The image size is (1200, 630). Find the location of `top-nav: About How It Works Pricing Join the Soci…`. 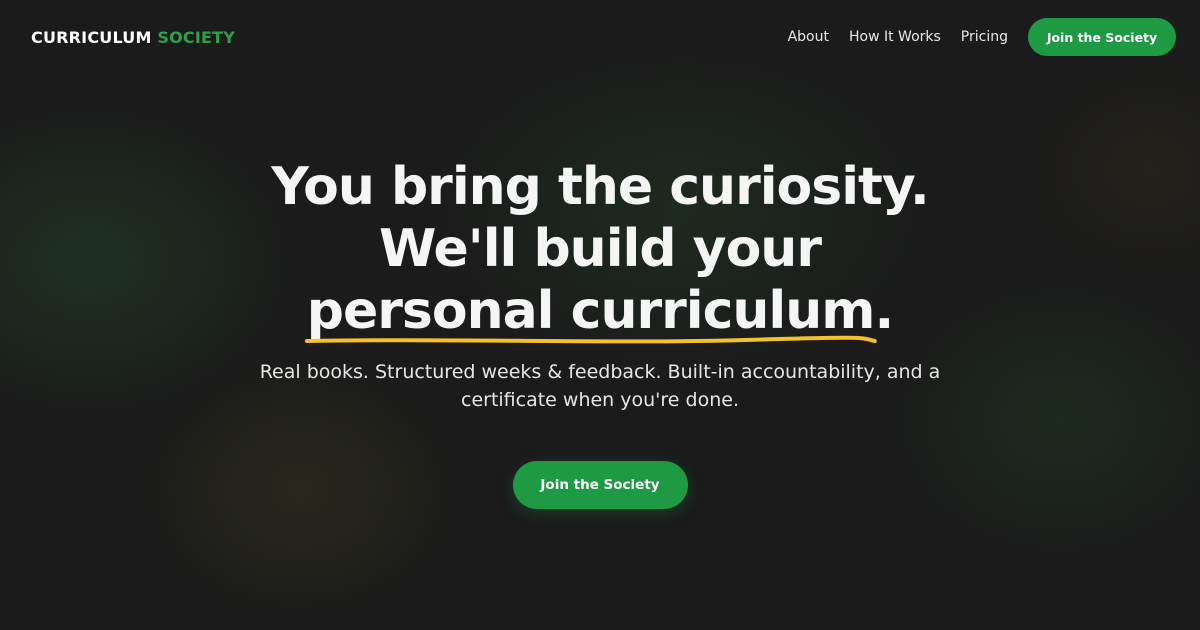

top-nav: About How It Works Pricing Join the Soci… is located at coordinates (982, 37).